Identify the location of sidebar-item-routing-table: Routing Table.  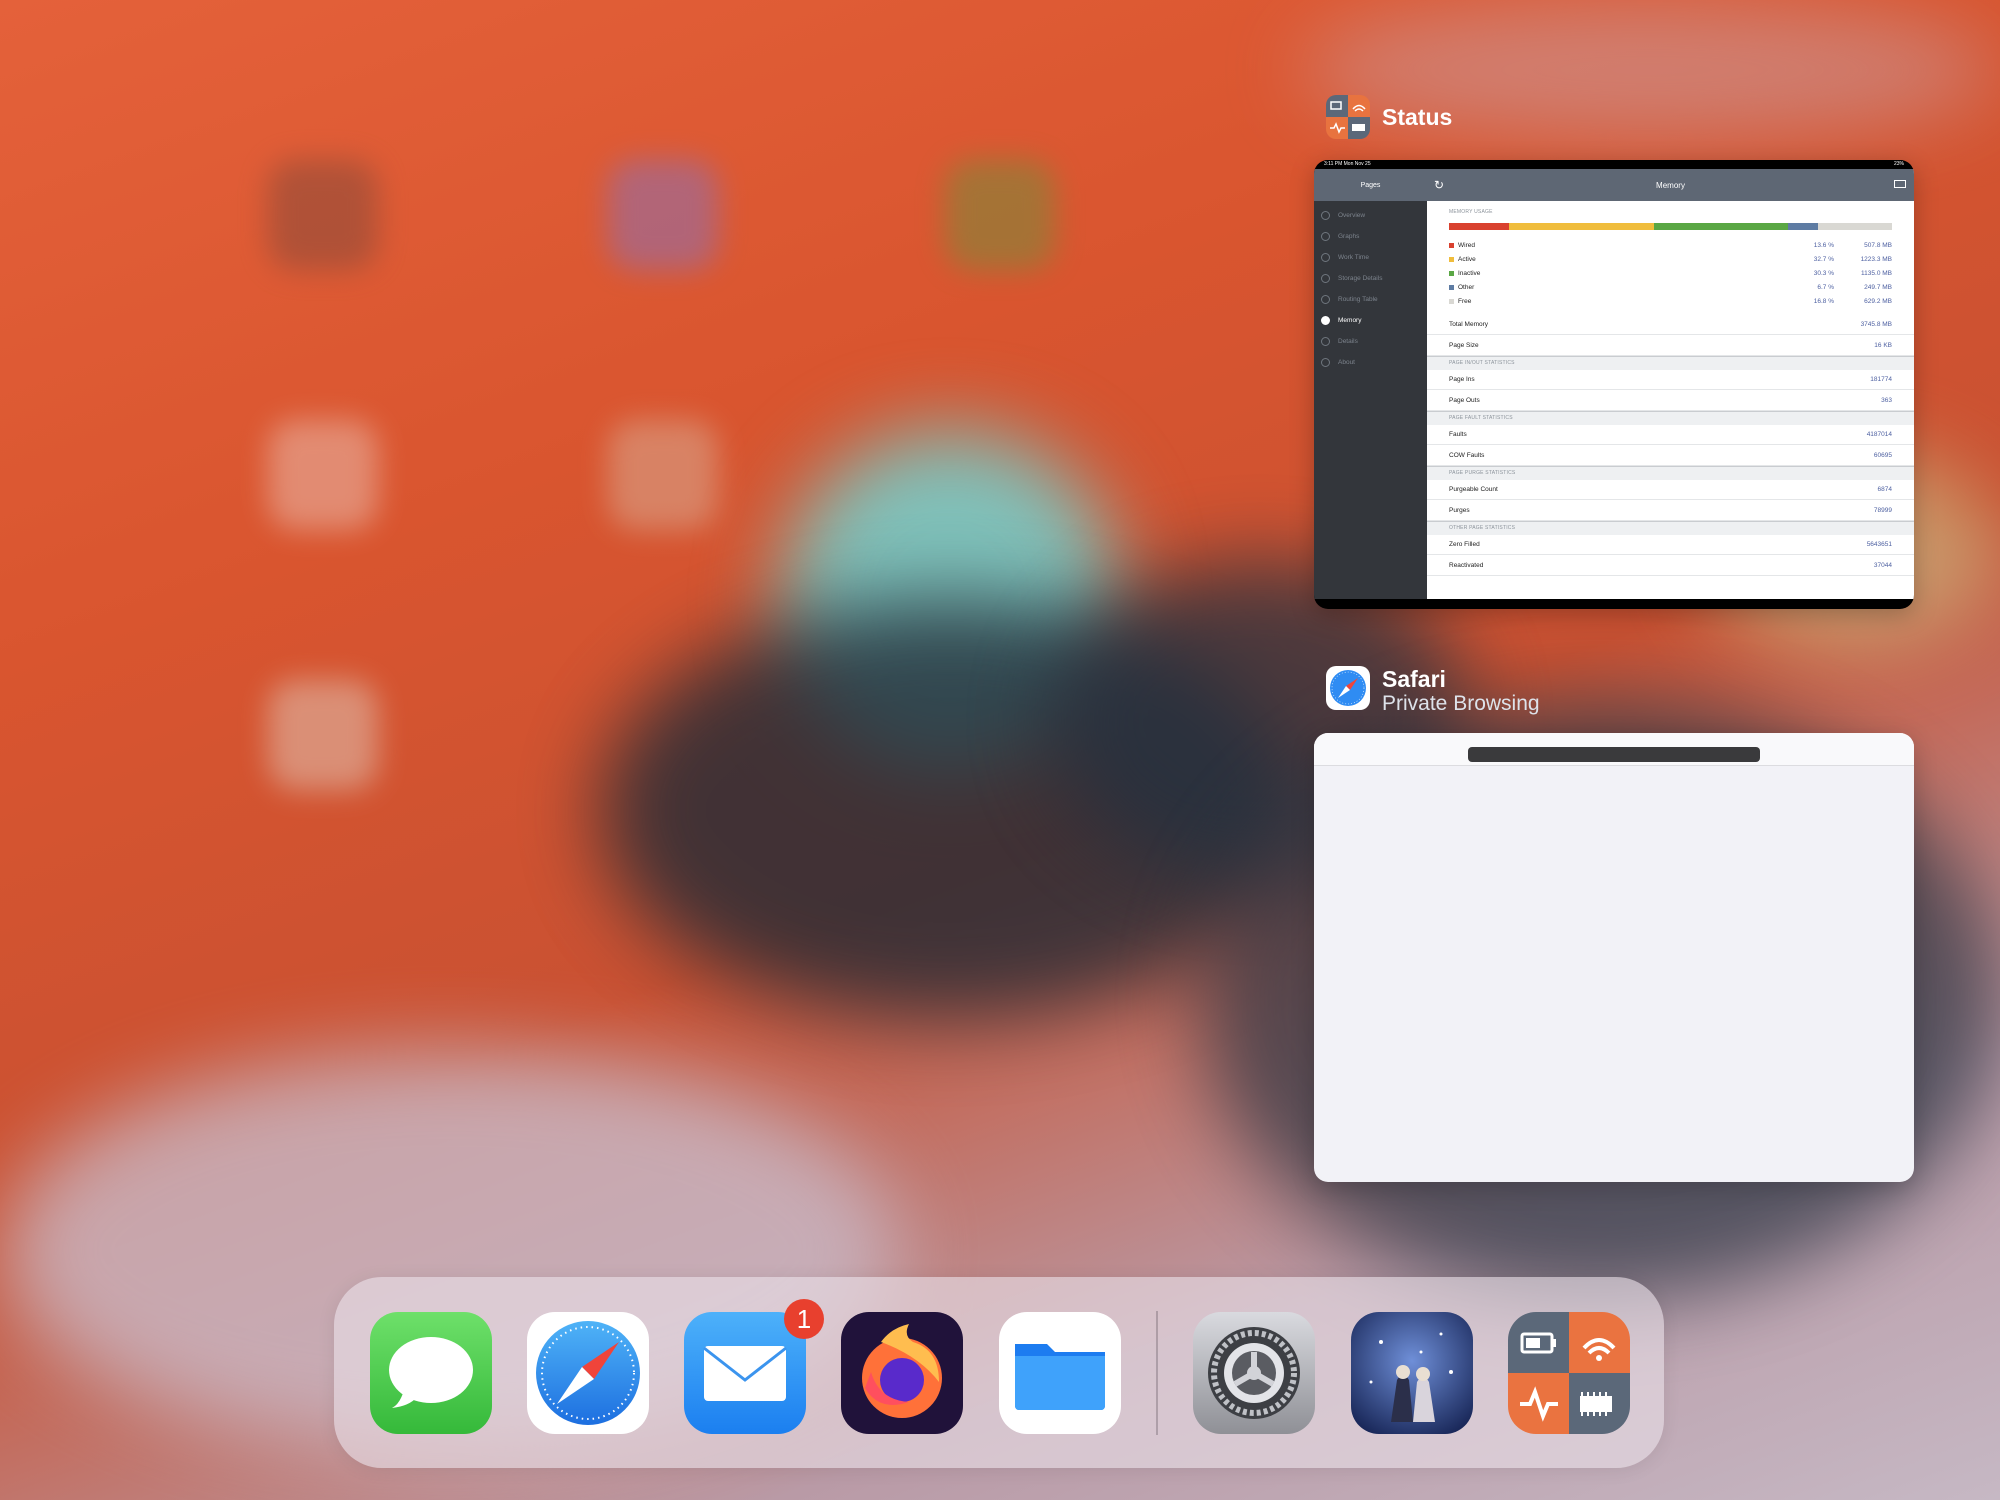
(1370, 299).